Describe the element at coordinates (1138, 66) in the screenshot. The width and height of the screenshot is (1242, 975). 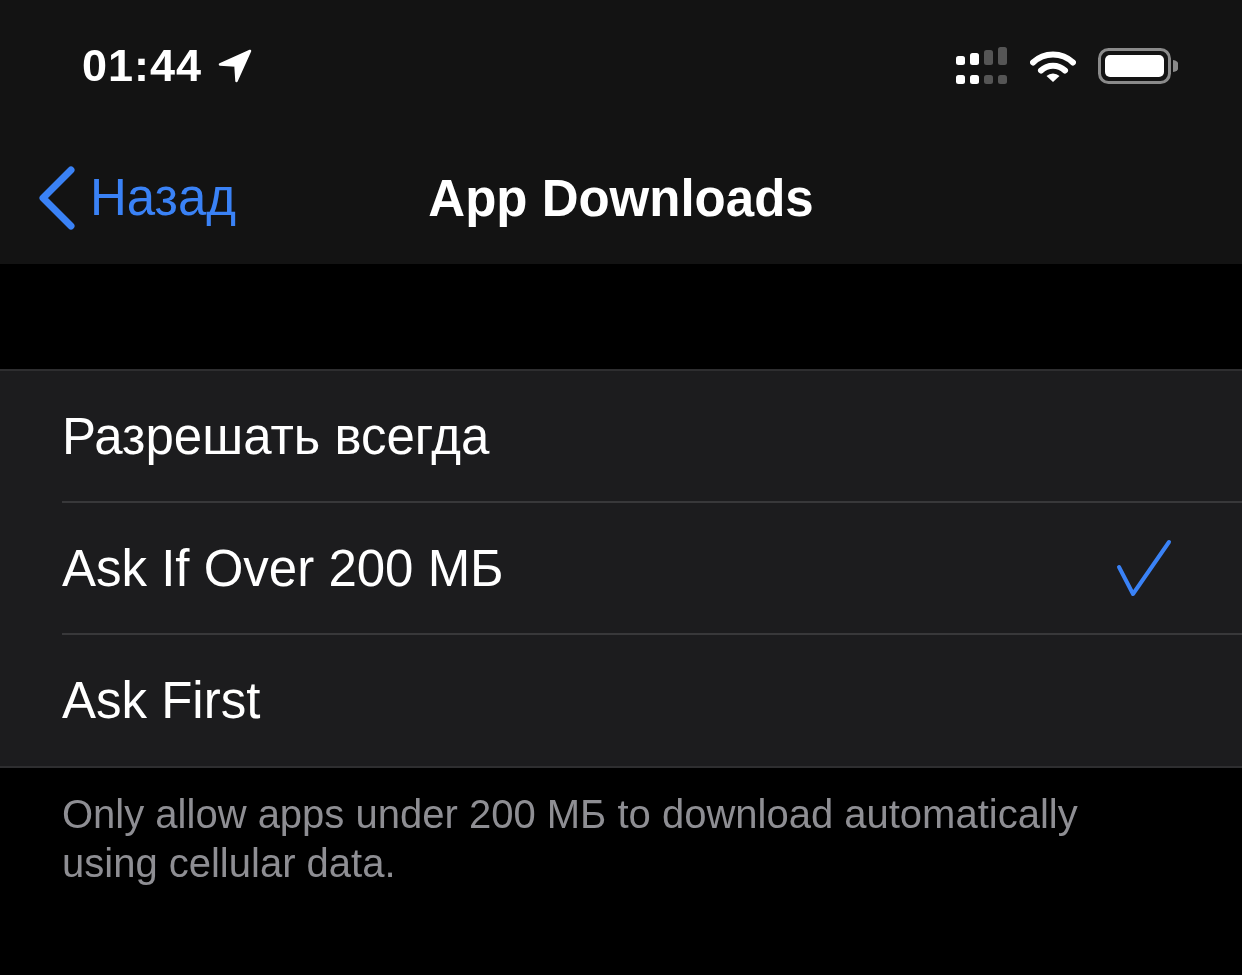
I see `battery-icon` at that location.